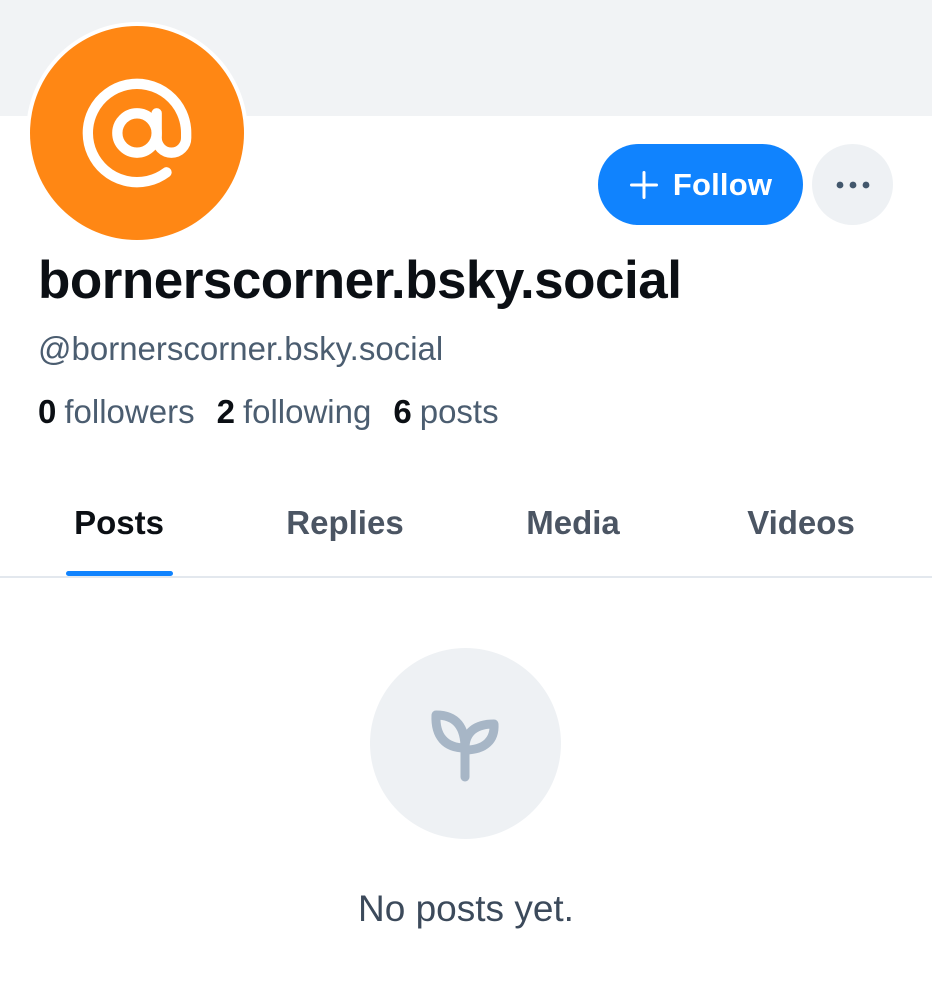 Image resolution: width=932 pixels, height=1000 pixels. What do you see at coordinates (801, 523) in the screenshot?
I see `tab-videos: Videos` at bounding box center [801, 523].